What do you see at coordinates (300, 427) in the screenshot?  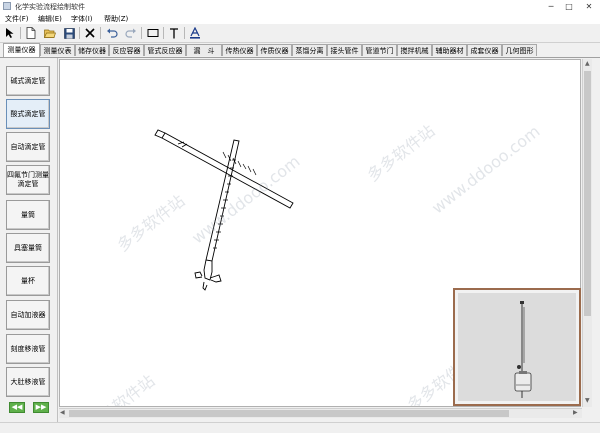 I see `status-bar` at bounding box center [300, 427].